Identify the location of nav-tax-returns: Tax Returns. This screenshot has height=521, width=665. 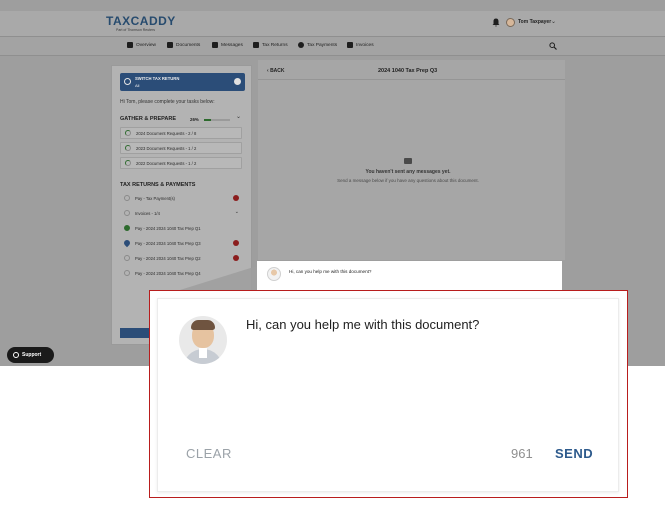
(270, 45).